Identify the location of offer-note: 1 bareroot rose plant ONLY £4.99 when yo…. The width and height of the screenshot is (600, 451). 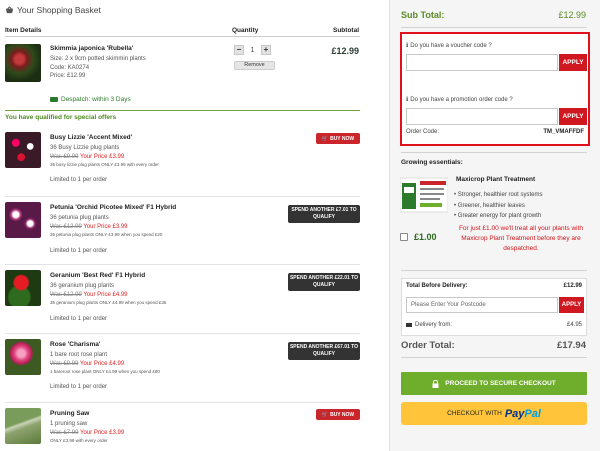
(105, 371).